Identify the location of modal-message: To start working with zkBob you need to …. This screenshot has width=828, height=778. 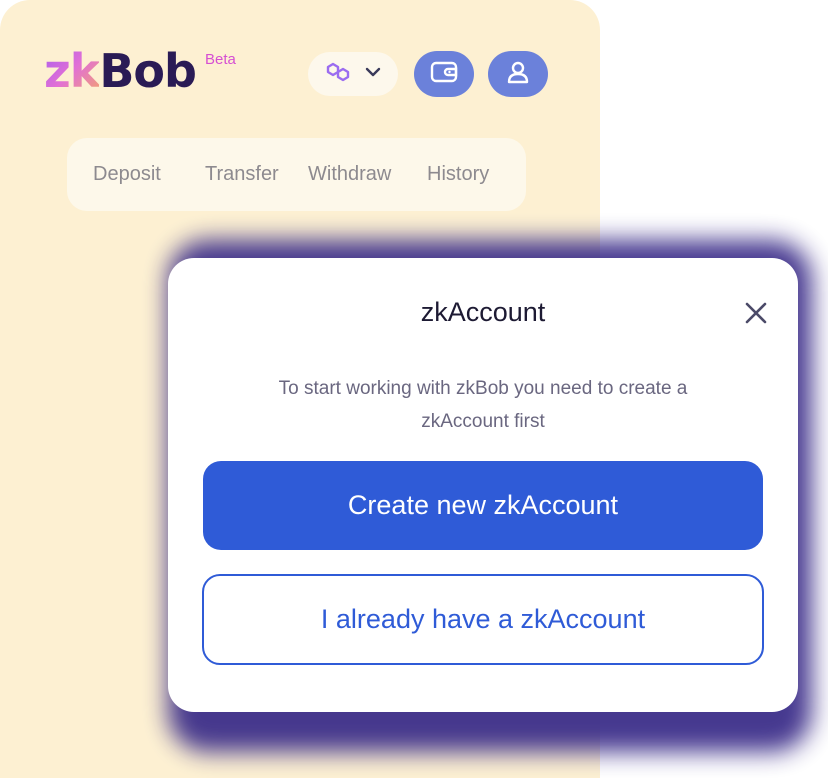
(483, 405).